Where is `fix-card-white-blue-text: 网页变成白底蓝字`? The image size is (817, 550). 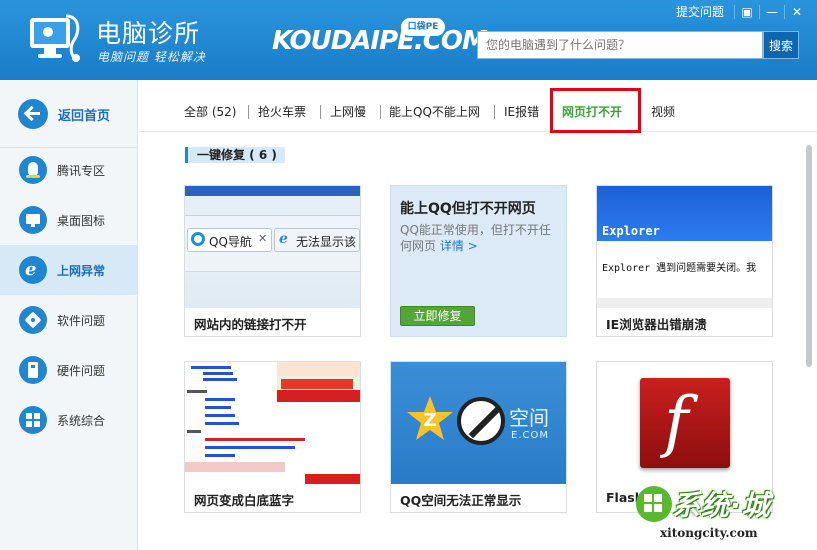
fix-card-white-blue-text: 网页变成白底蓝字 is located at coordinates (272, 437).